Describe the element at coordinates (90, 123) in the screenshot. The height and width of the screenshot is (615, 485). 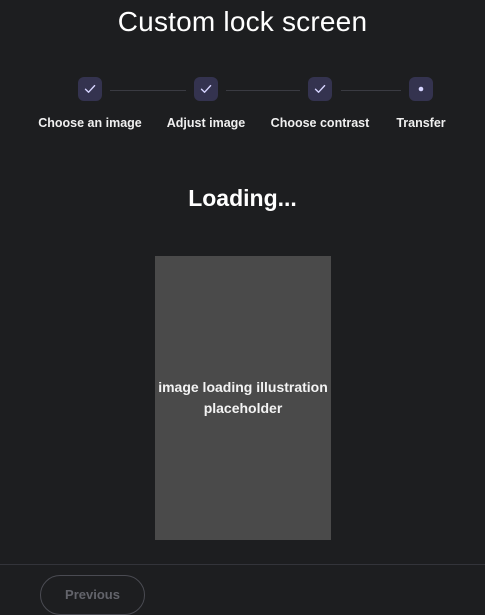
I see `step-label: Choose an image` at that location.